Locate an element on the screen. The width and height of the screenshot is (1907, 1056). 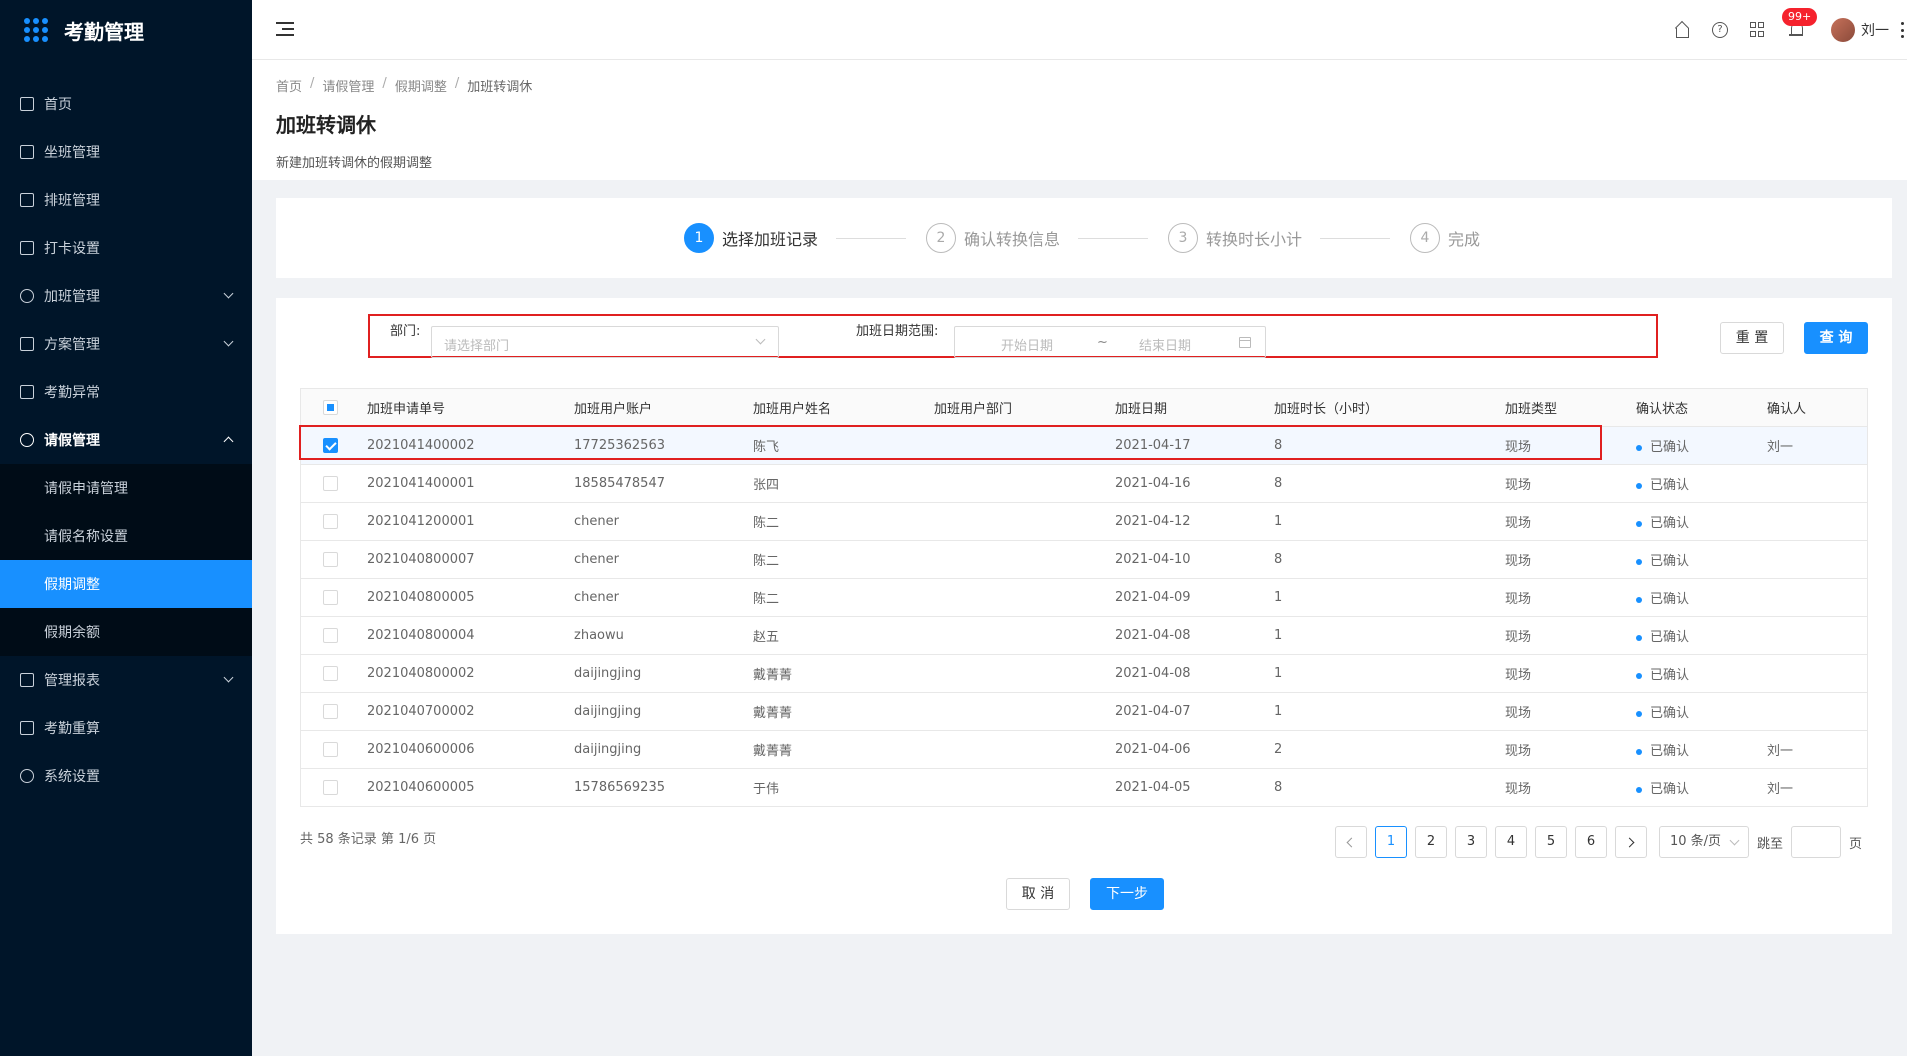
sidebar-subitem-holiday-adjust: 假期调整 is located at coordinates (126, 584).